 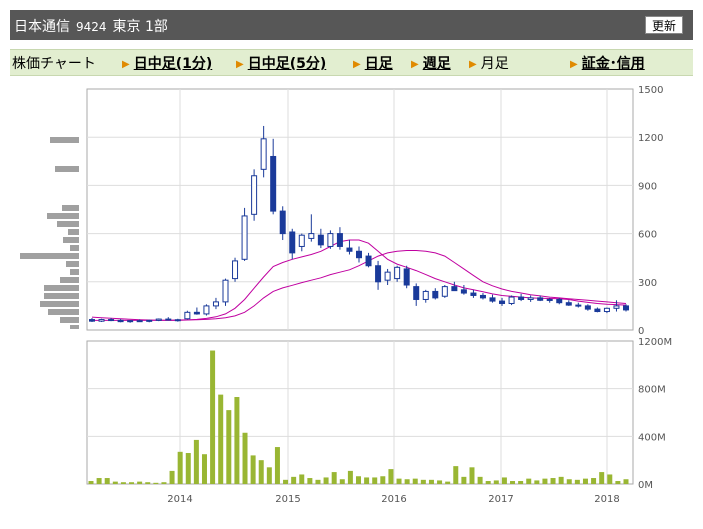 I want to click on x-tick-label: 2016, so click(x=393, y=499).